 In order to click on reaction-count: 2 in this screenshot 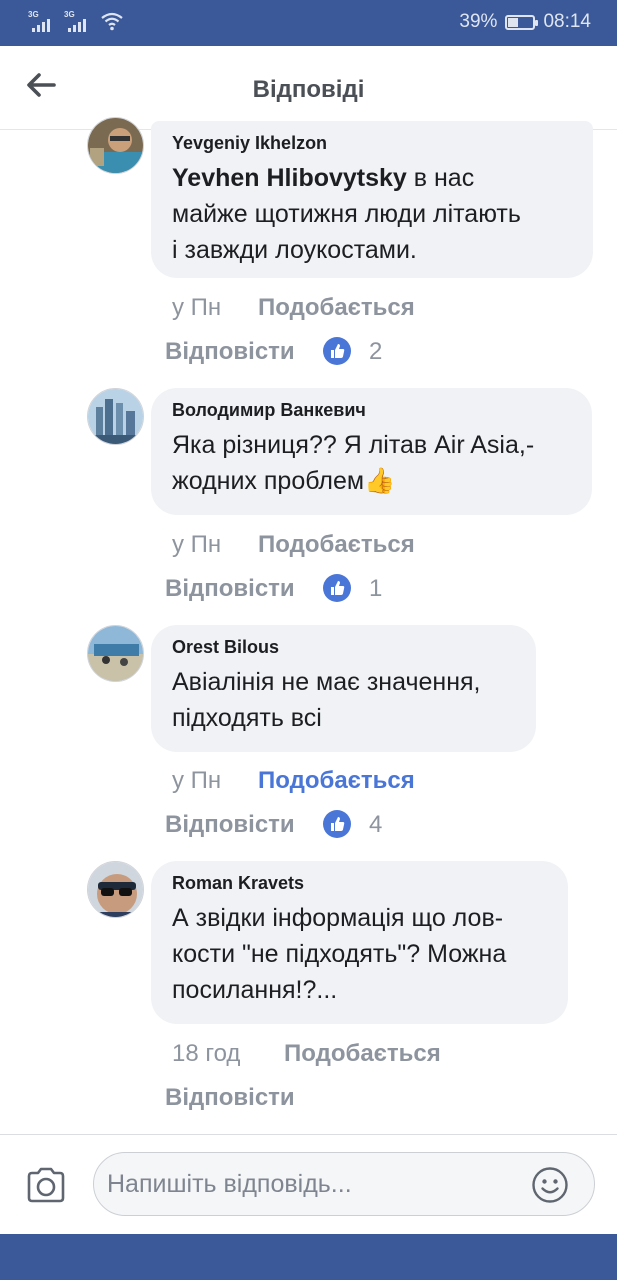, I will do `click(376, 351)`.